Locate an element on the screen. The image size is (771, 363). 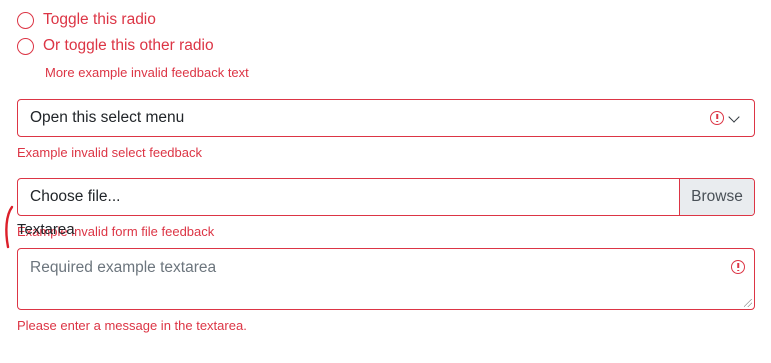
select-value: Open this select menu is located at coordinates (107, 117).